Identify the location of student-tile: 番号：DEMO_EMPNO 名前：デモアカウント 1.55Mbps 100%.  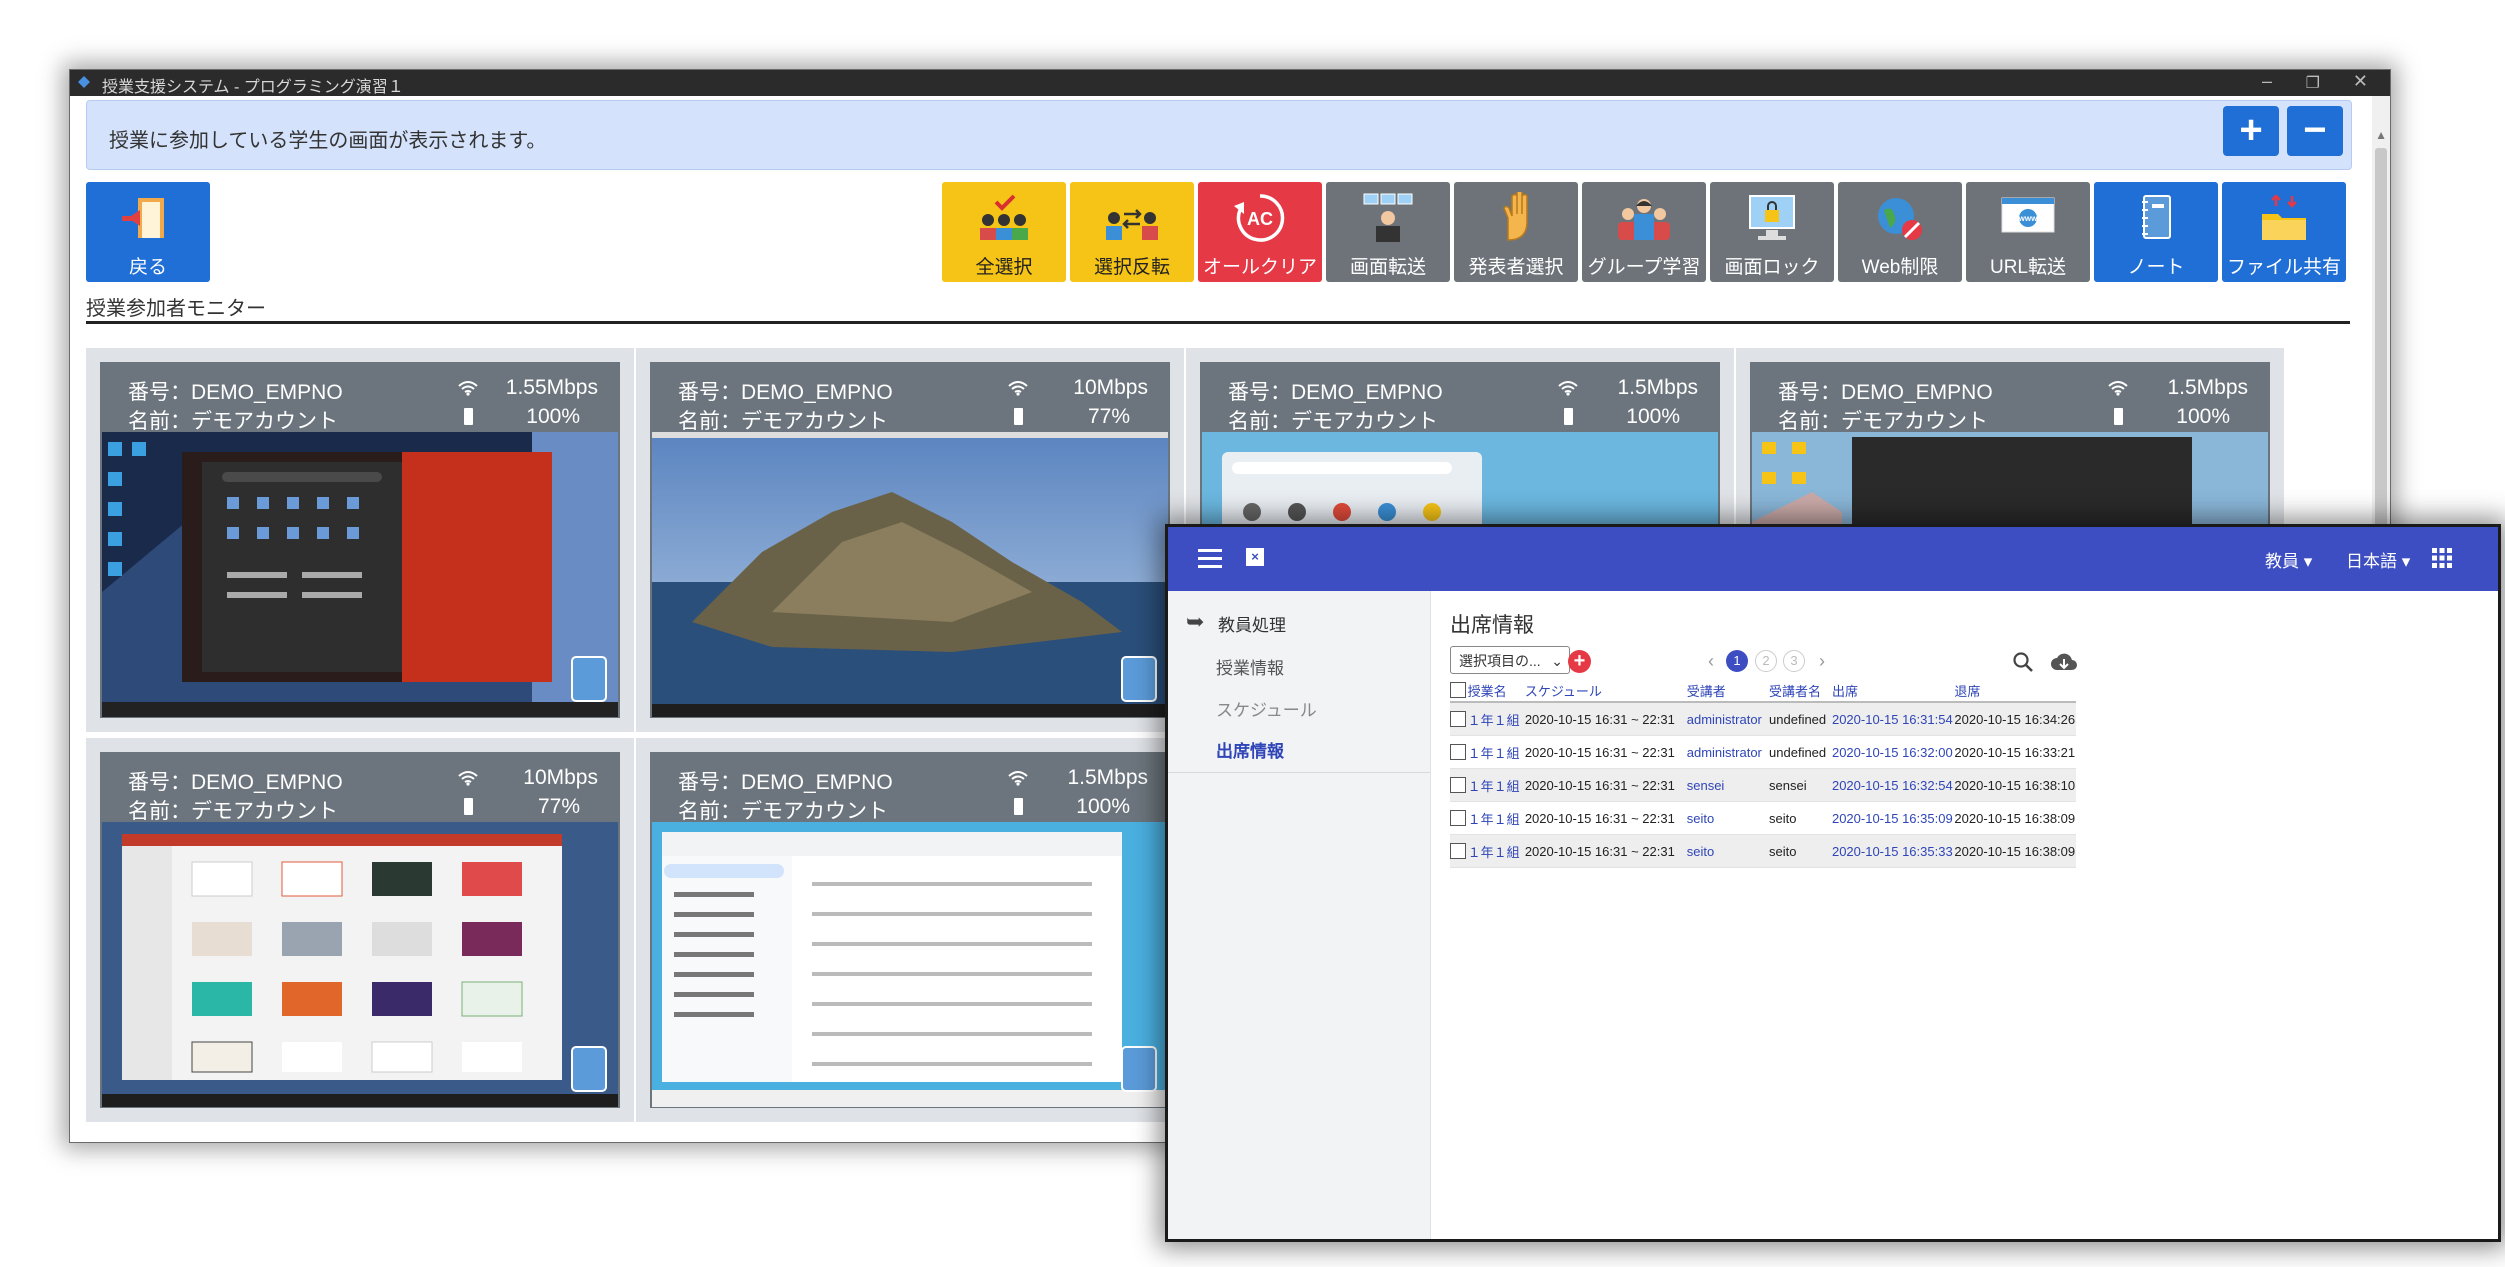
(360, 540).